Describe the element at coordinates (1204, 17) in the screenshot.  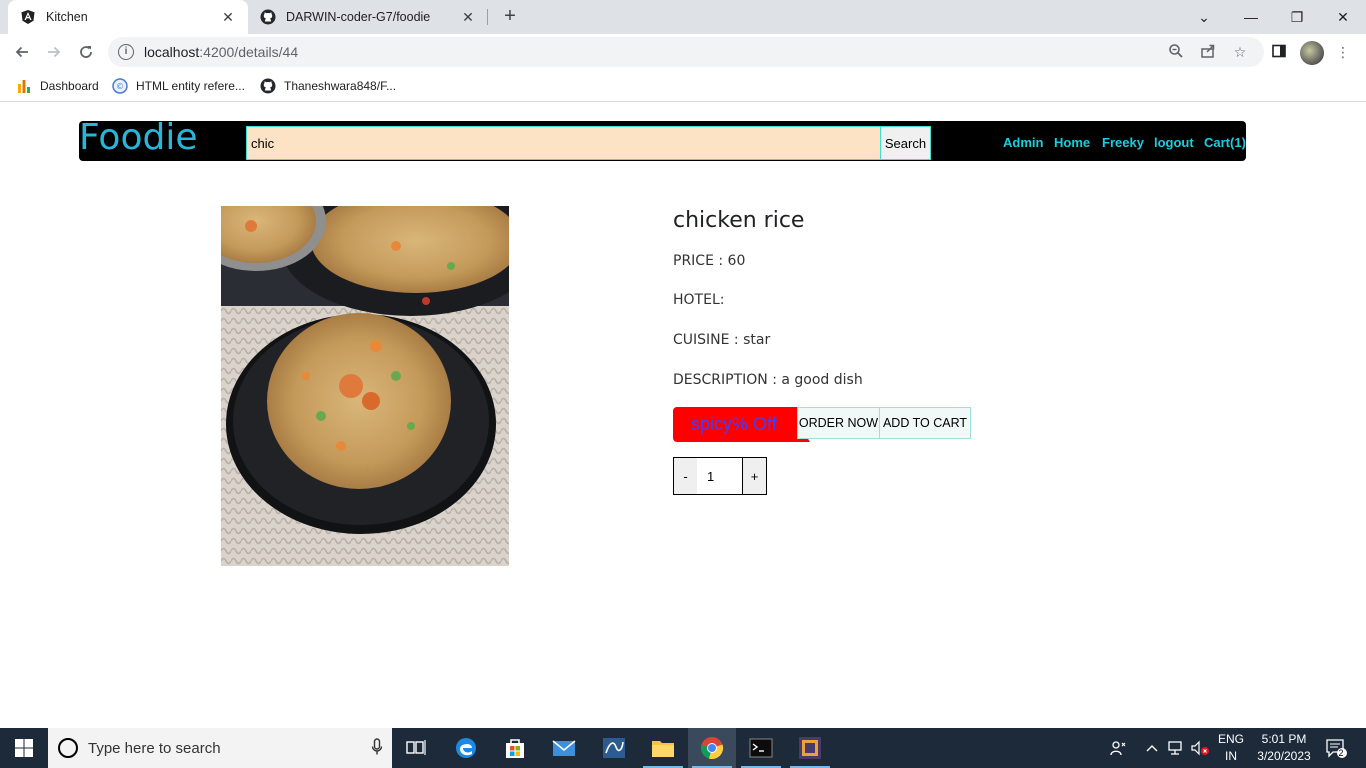
I see `tab-search-chevron-icon: ⌄` at that location.